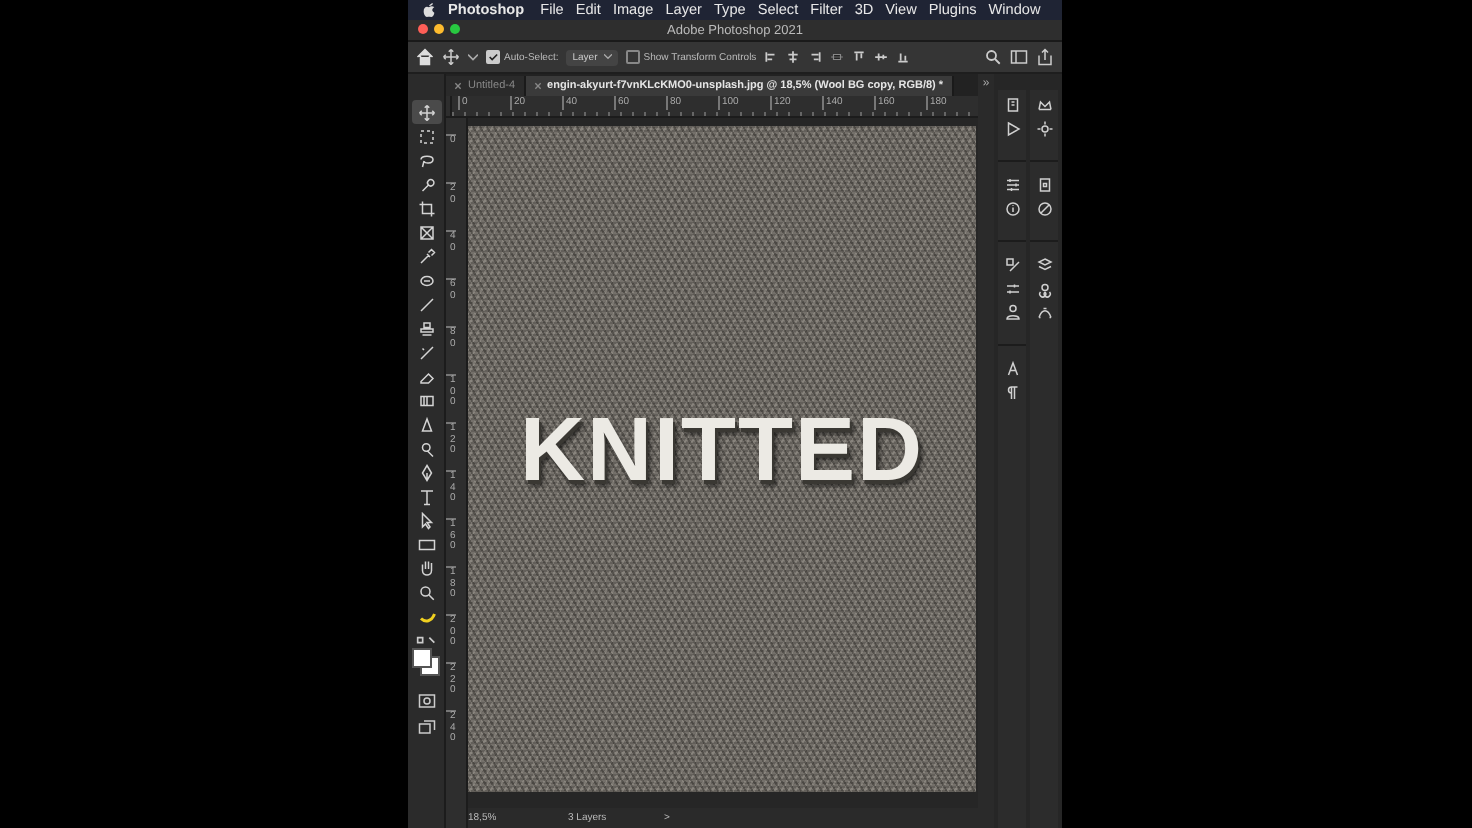 The image size is (1472, 828). Describe the element at coordinates (1044, 313) in the screenshot. I see `paths-icon` at that location.